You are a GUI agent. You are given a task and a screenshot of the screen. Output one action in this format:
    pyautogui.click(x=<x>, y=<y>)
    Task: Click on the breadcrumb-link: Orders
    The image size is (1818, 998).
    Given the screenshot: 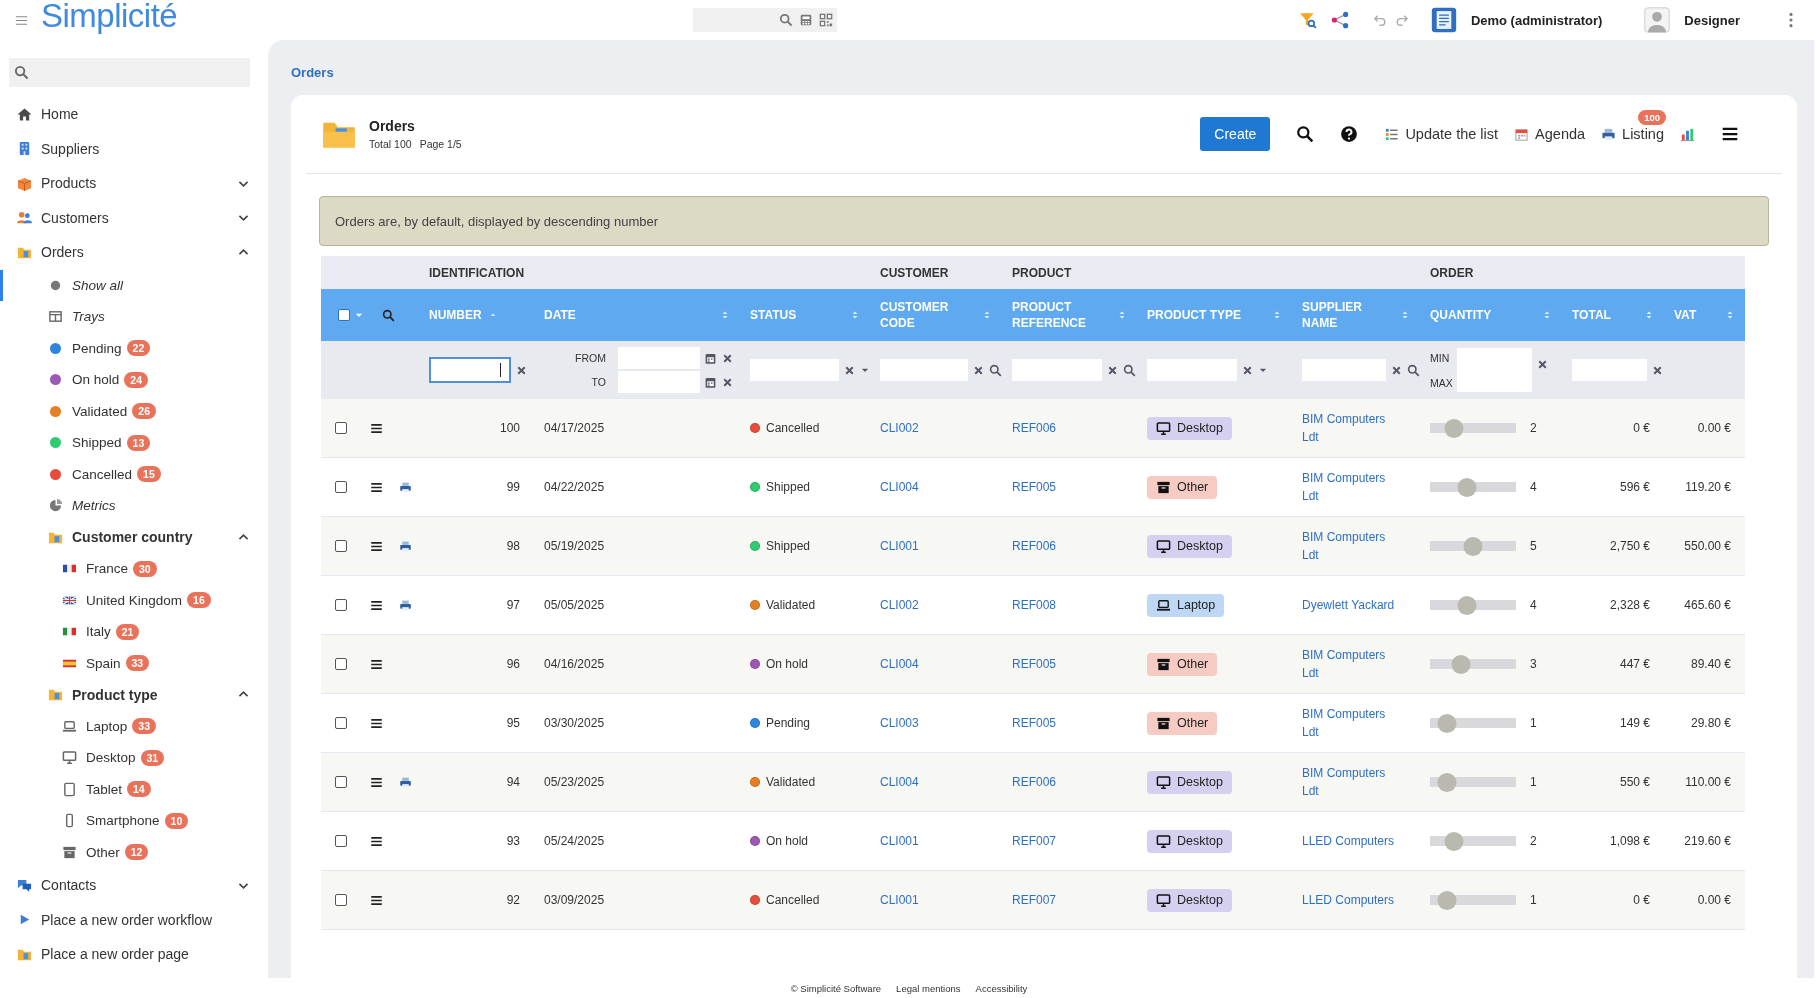 What is the action you would take?
    pyautogui.click(x=1044, y=72)
    